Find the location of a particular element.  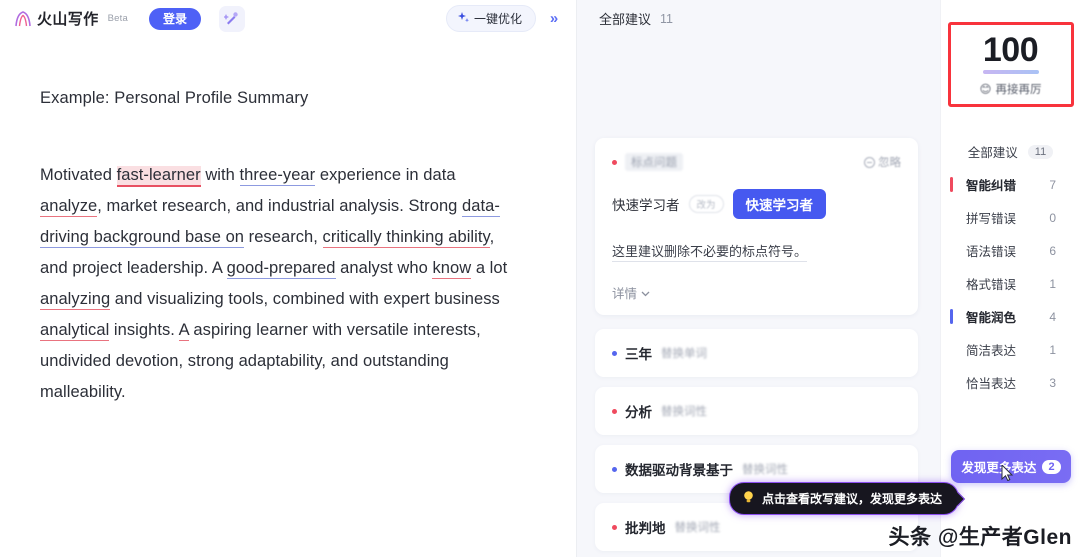

all-suggestions-count: 11 is located at coordinates (1040, 151).